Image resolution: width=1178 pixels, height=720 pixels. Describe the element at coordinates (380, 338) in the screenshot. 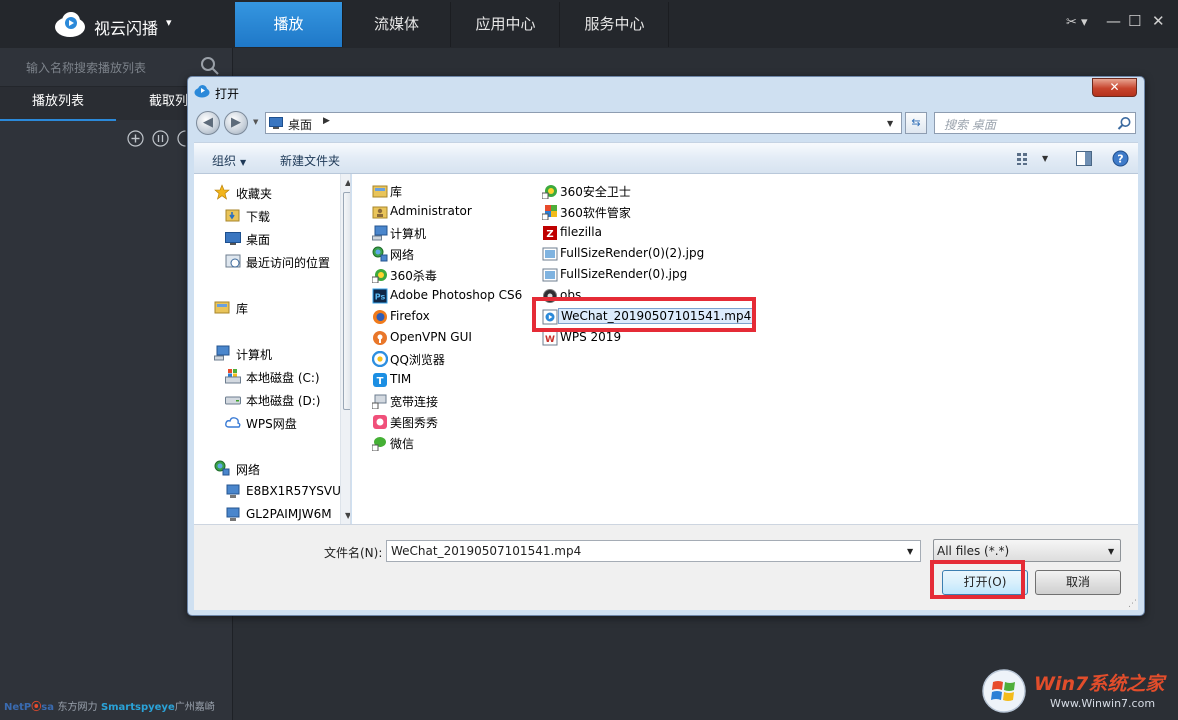

I see `openvpn-icon` at that location.